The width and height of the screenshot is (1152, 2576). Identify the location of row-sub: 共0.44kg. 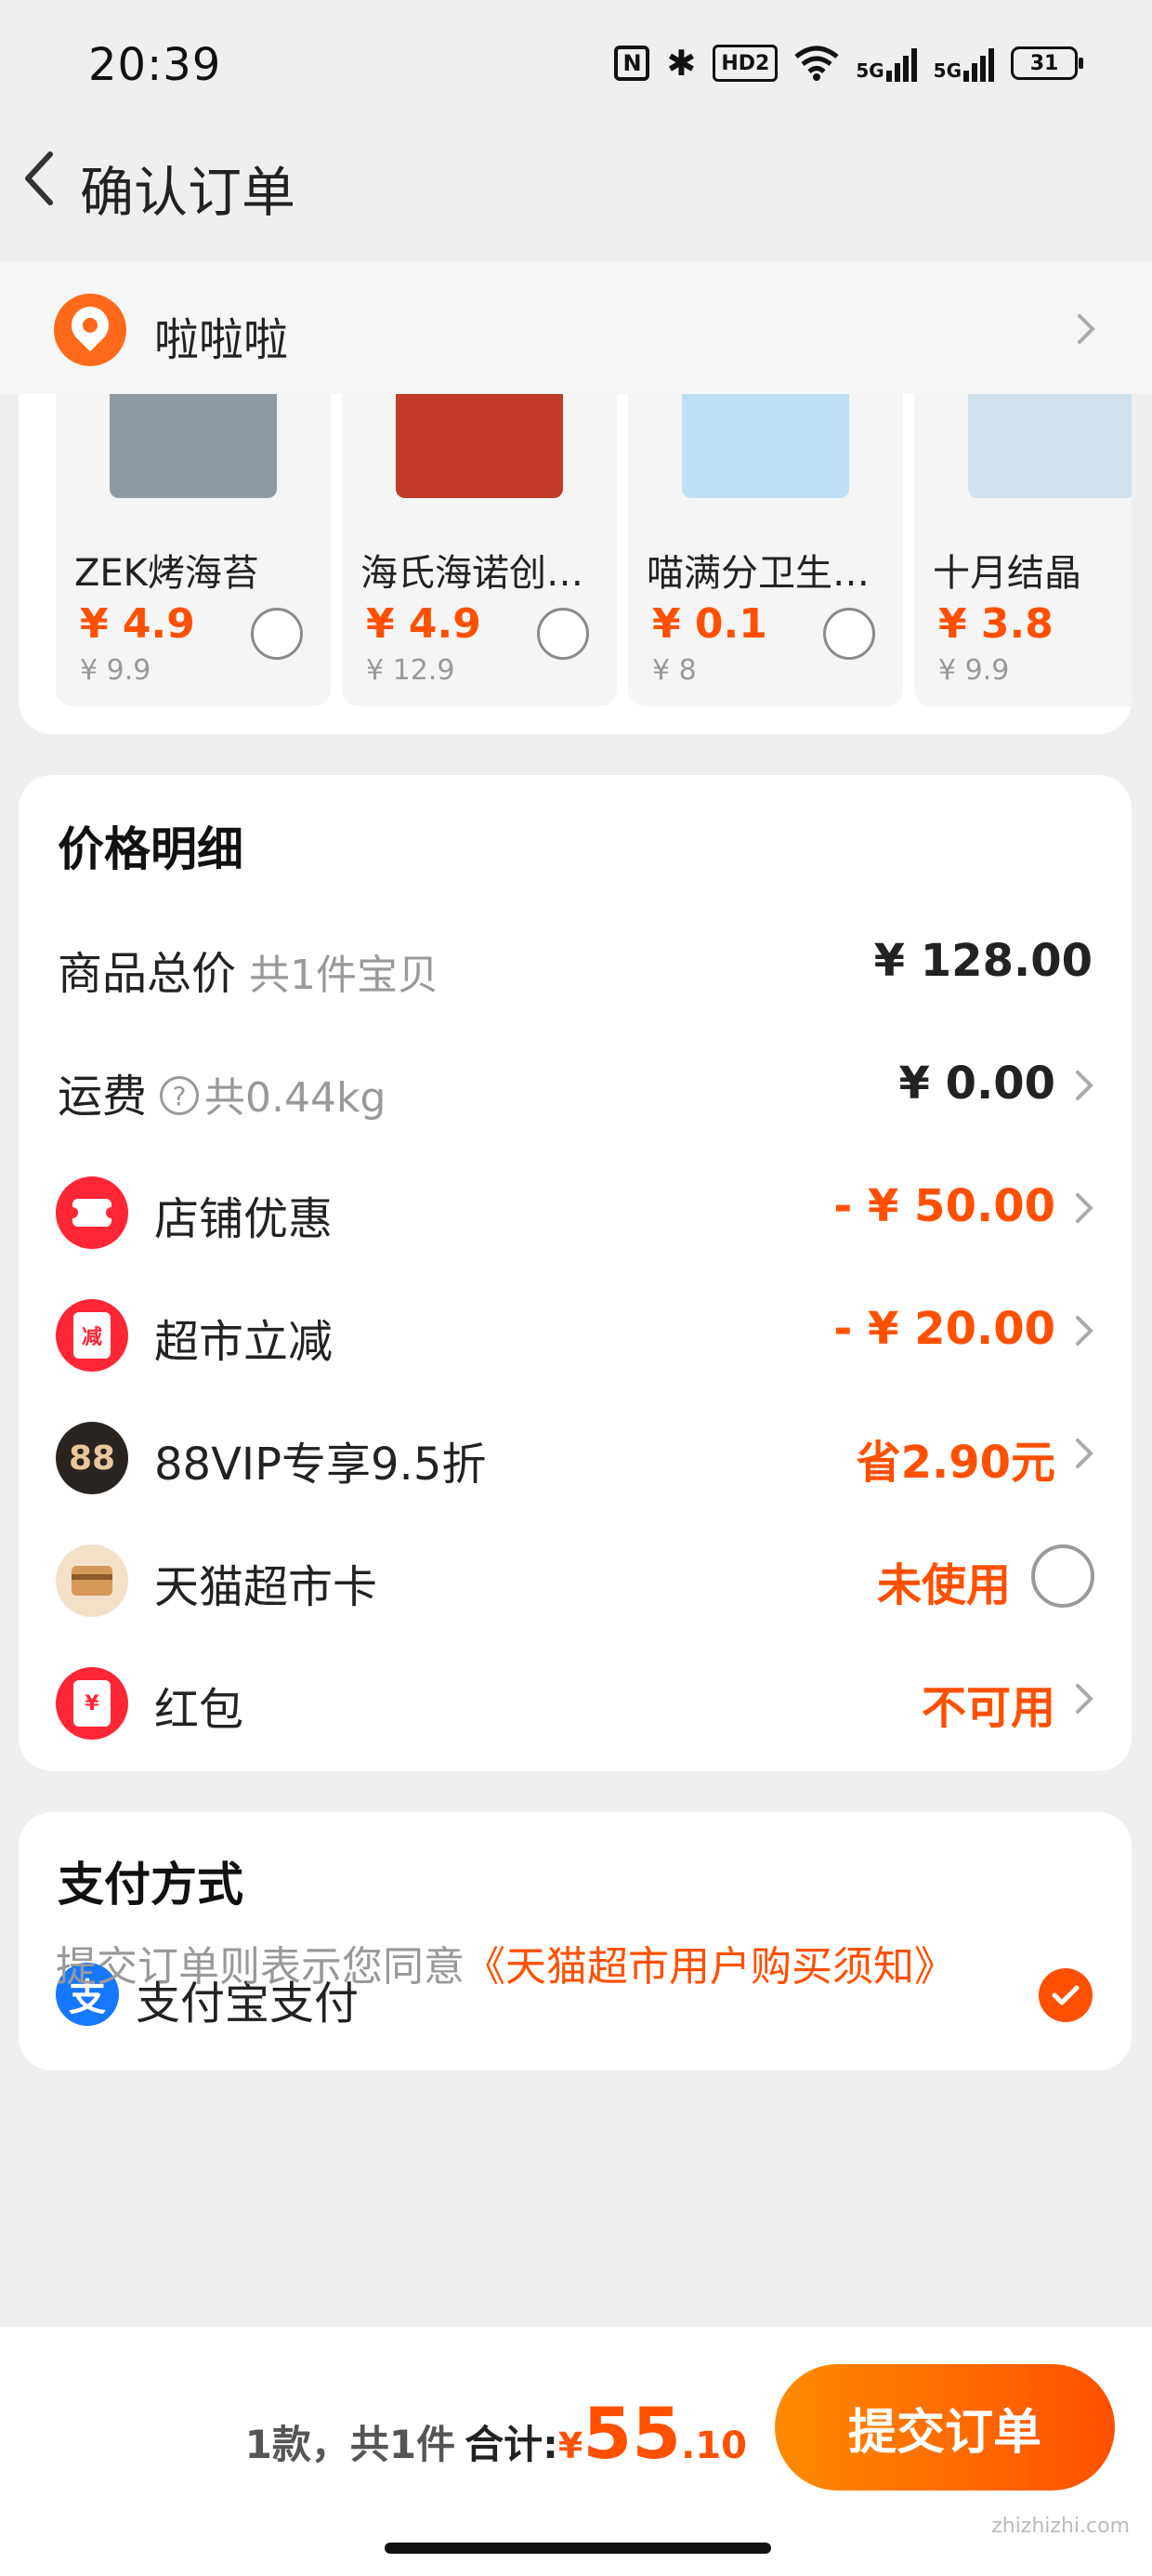
(295, 1098).